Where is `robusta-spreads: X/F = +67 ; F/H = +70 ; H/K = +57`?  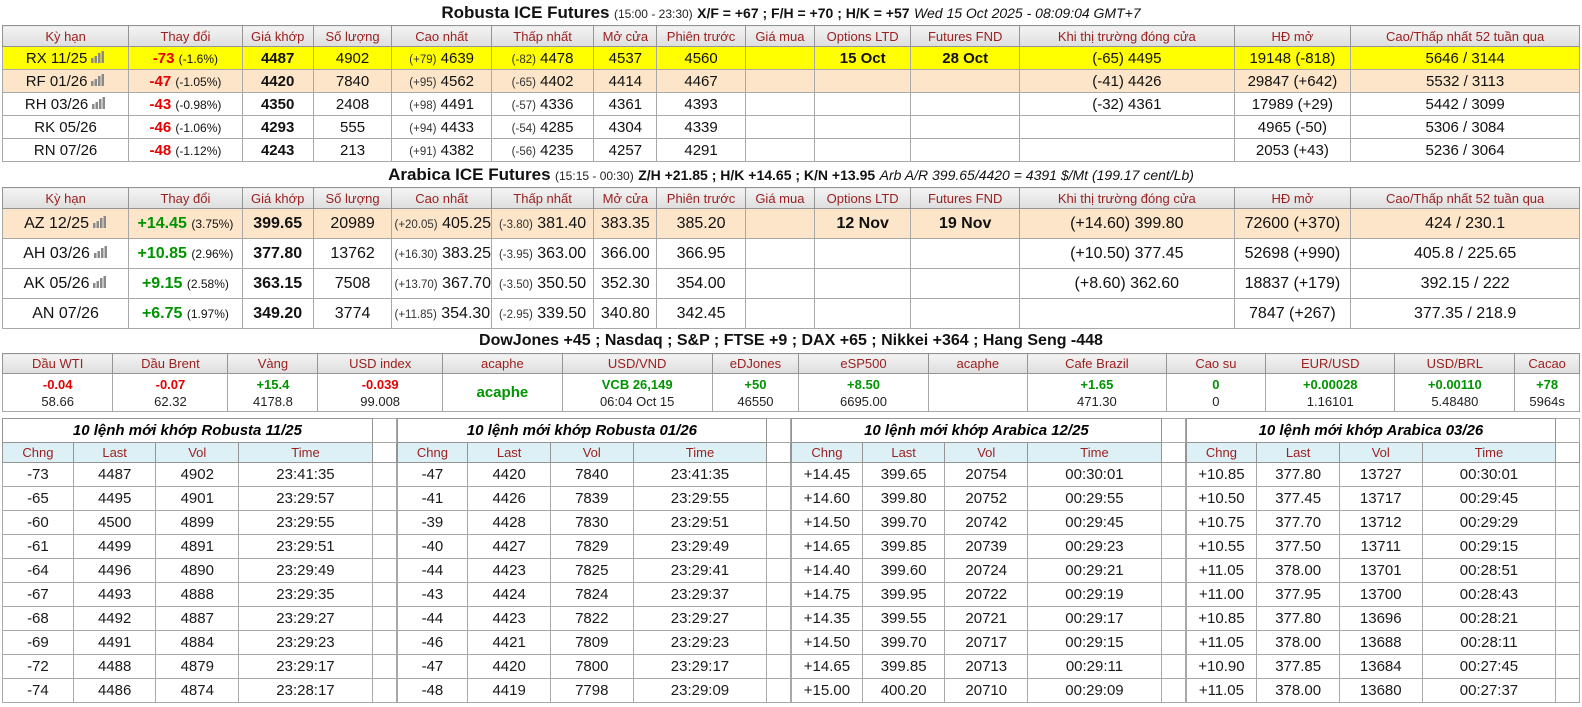 robusta-spreads: X/F = +67 ; F/H = +70 ; H/K = +57 is located at coordinates (803, 13).